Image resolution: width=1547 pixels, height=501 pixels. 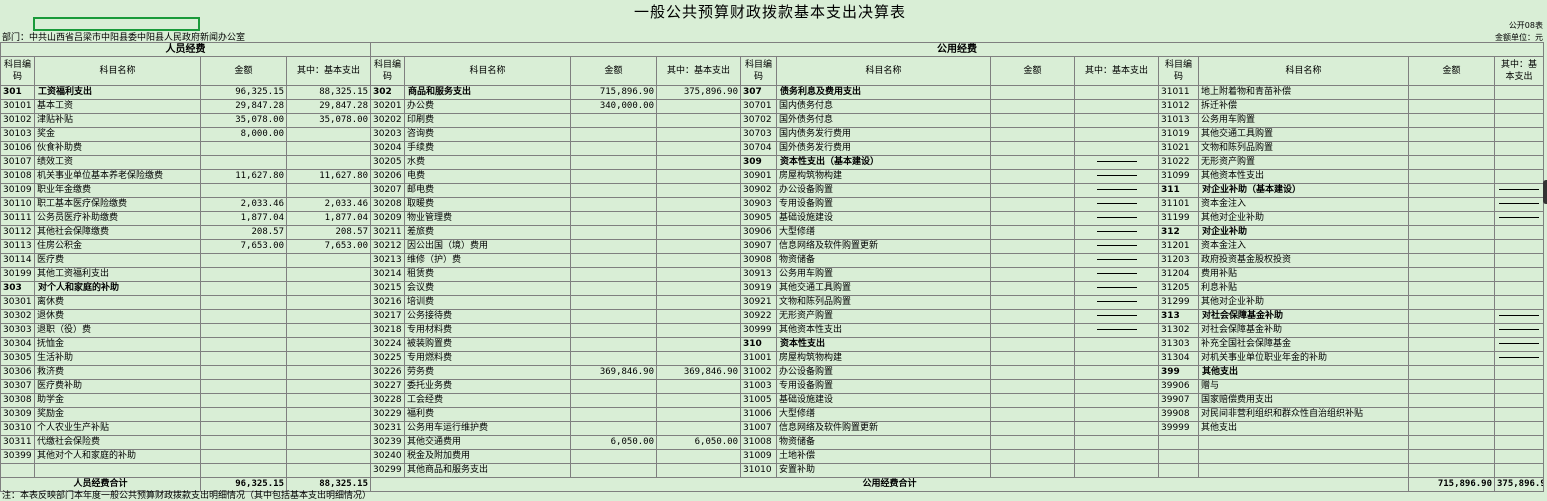 I want to click on cell-name: 公务用车购置, so click(x=1303, y=120).